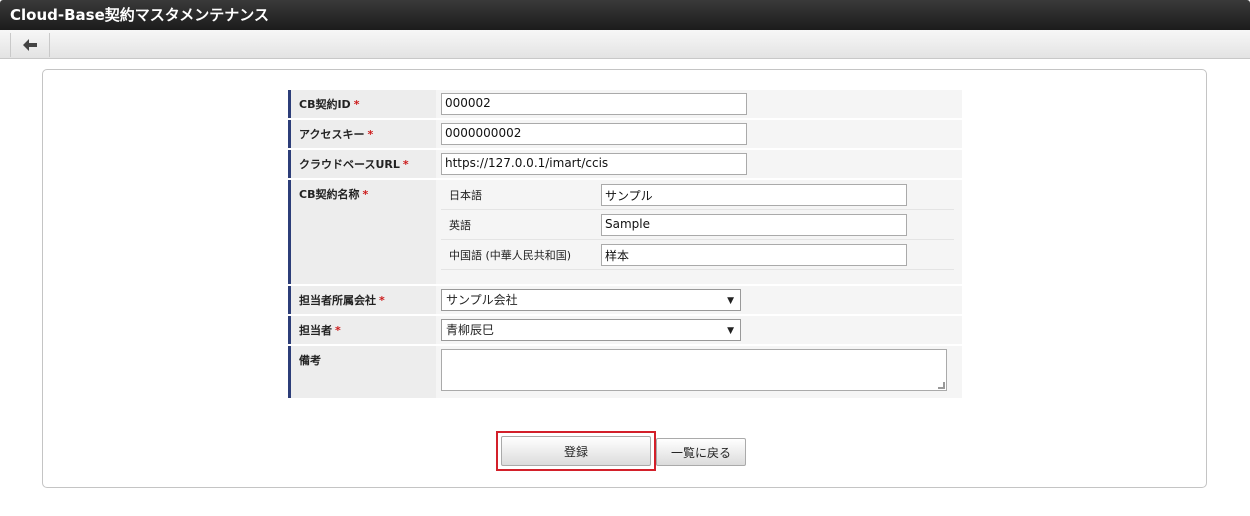 The width and height of the screenshot is (1250, 516). I want to click on cb-id-label: CB契約ID *, so click(362, 104).